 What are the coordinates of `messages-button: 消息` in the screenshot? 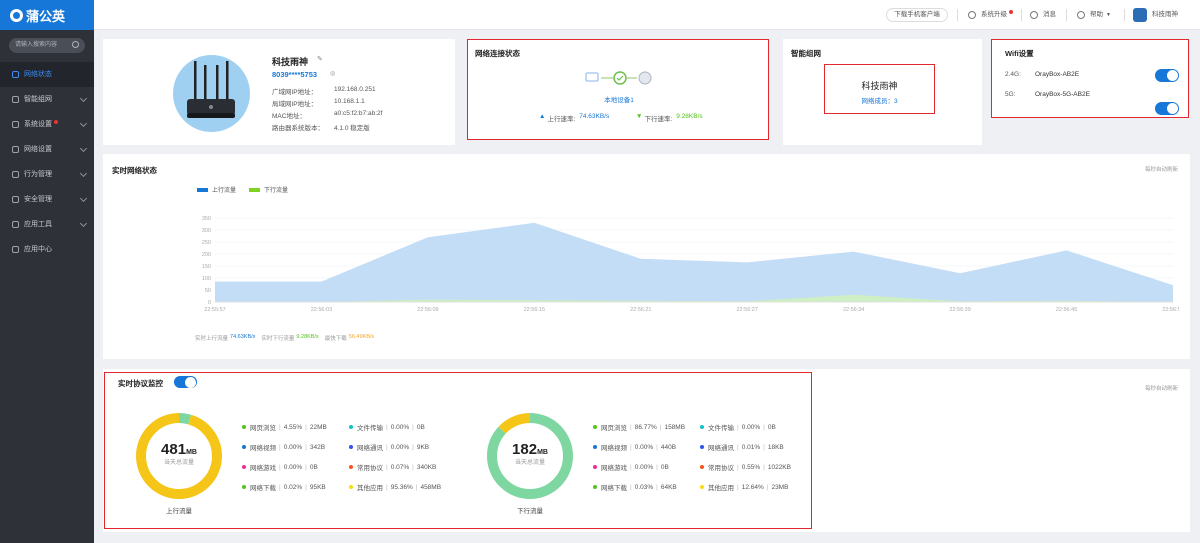 It's located at (1043, 15).